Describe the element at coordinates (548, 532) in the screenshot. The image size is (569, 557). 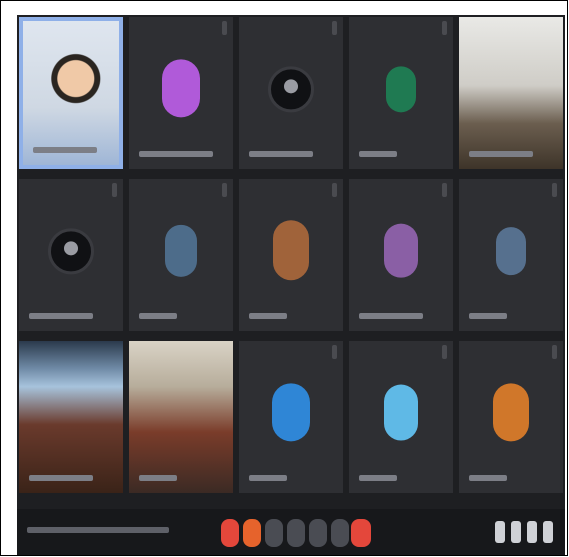
I see `activities-button` at that location.